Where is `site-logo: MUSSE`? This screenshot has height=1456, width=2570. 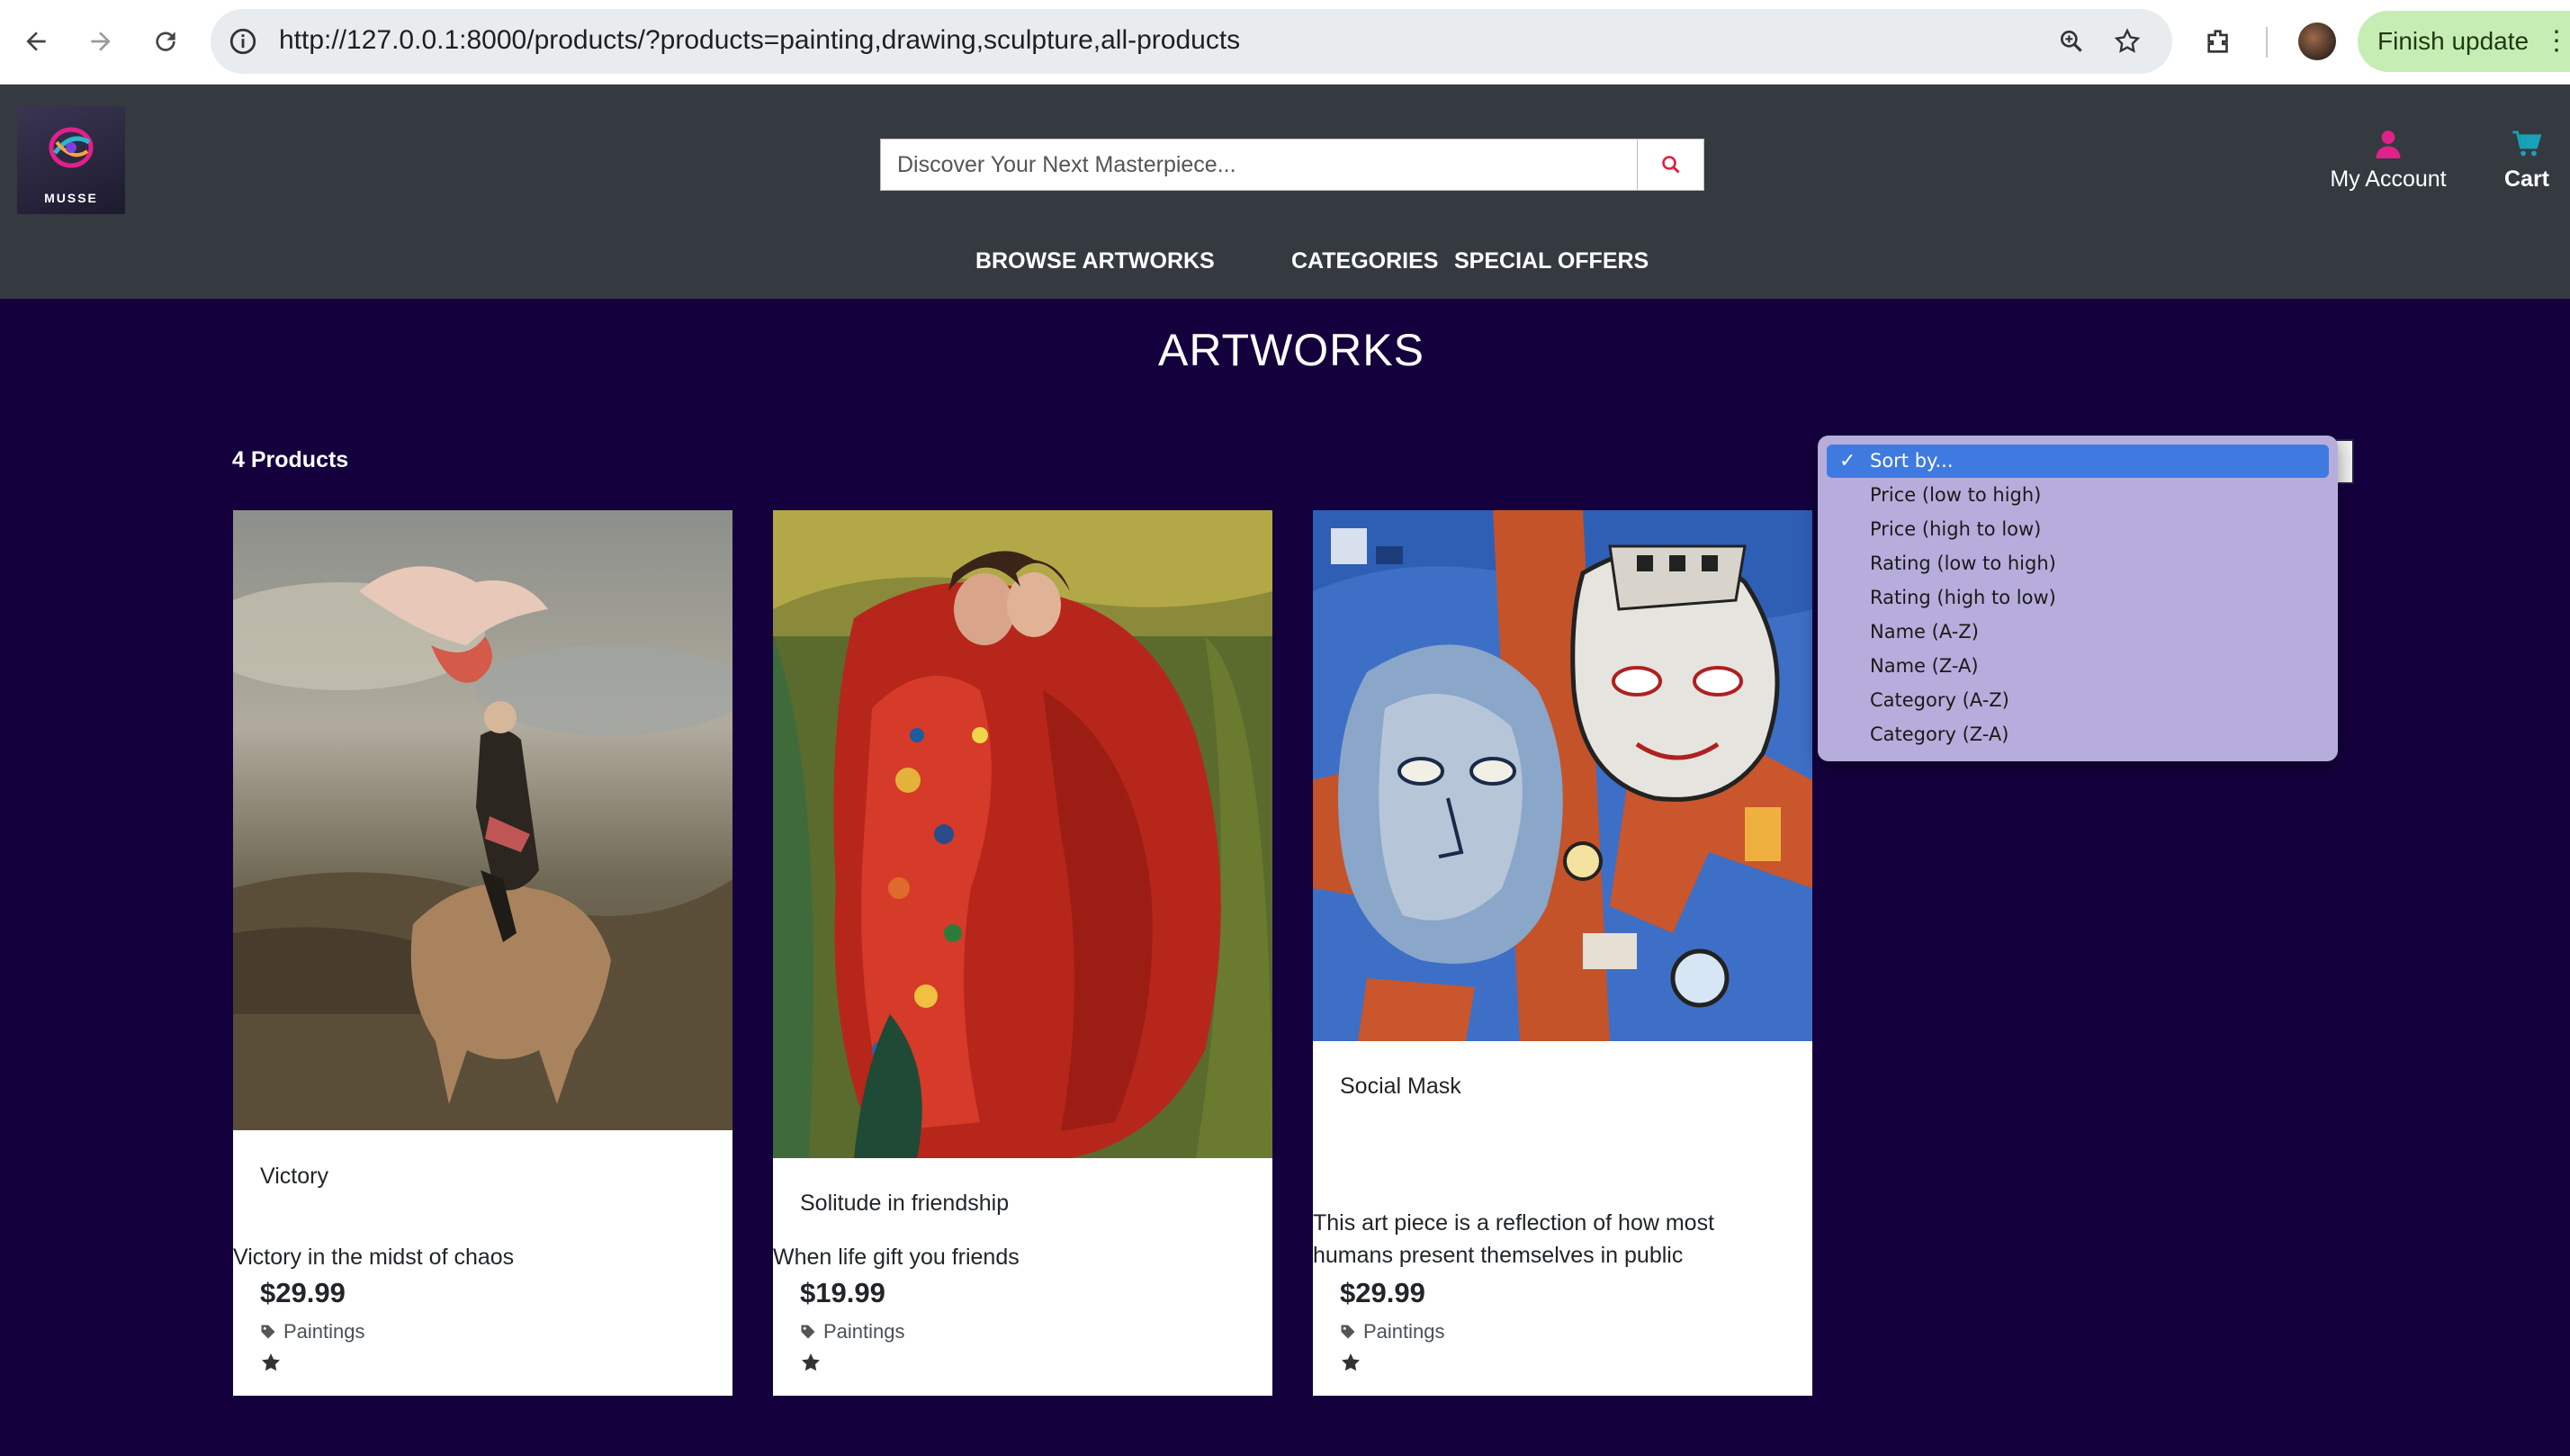 site-logo: MUSSE is located at coordinates (71, 160).